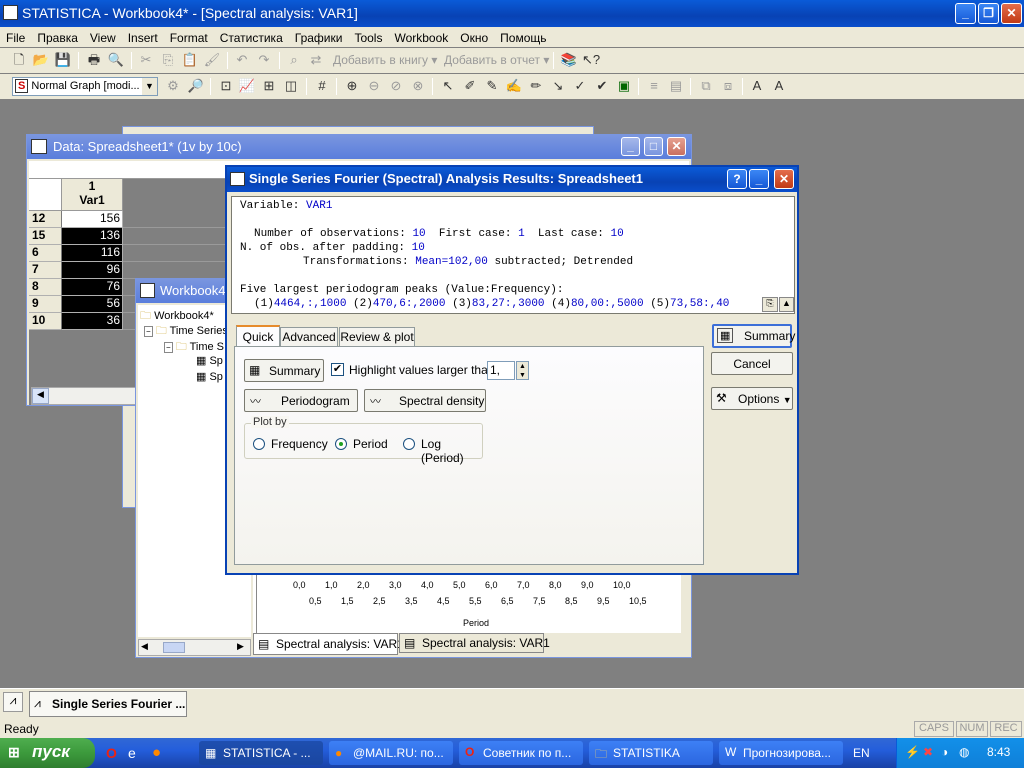 The height and width of the screenshot is (768, 1024). I want to click on tree-leaf-2: ▦ Sp, so click(209, 376).